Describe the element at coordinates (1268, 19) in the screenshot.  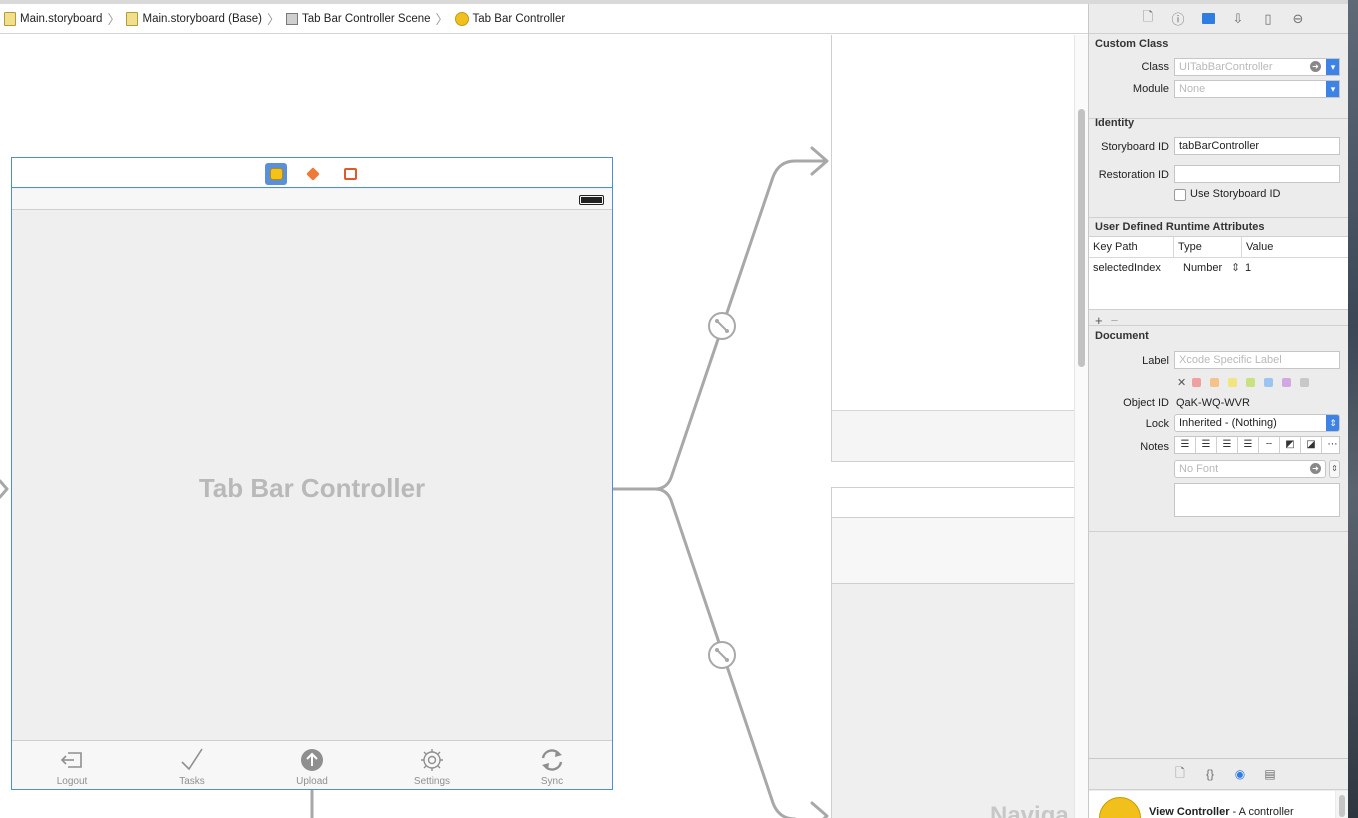
I see `size-inspector-icon: ▯` at that location.